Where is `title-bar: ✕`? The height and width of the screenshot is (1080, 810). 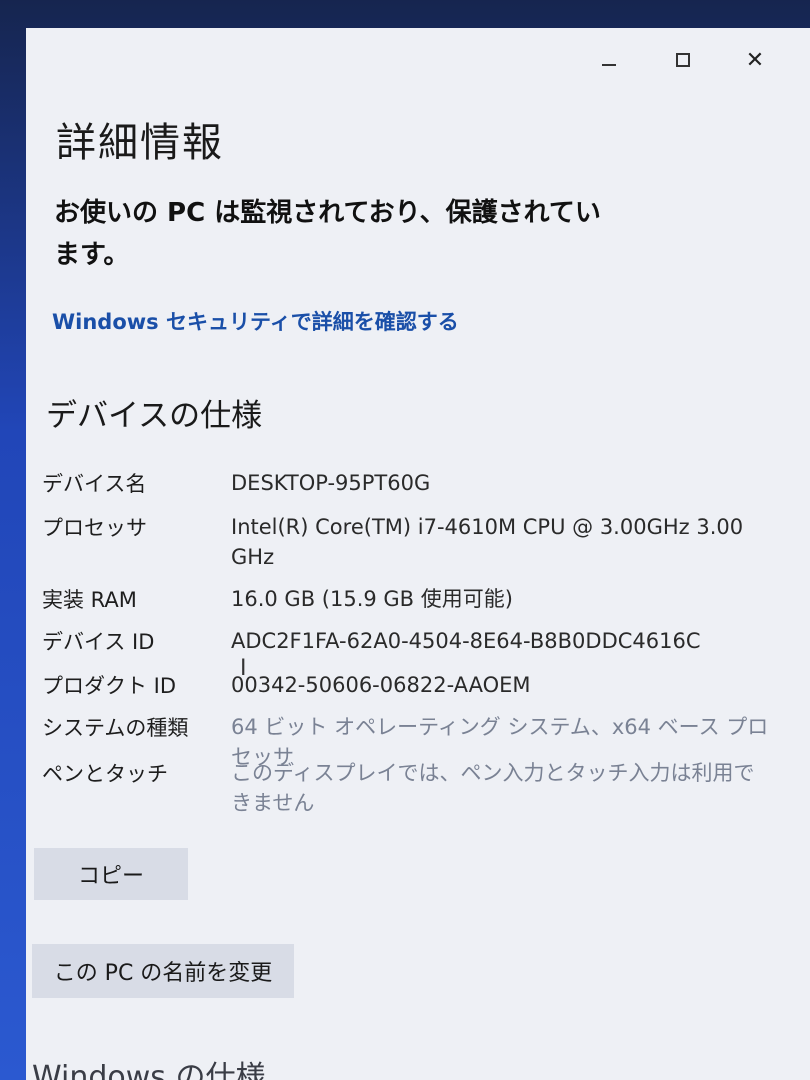
title-bar: ✕ is located at coordinates (418, 58).